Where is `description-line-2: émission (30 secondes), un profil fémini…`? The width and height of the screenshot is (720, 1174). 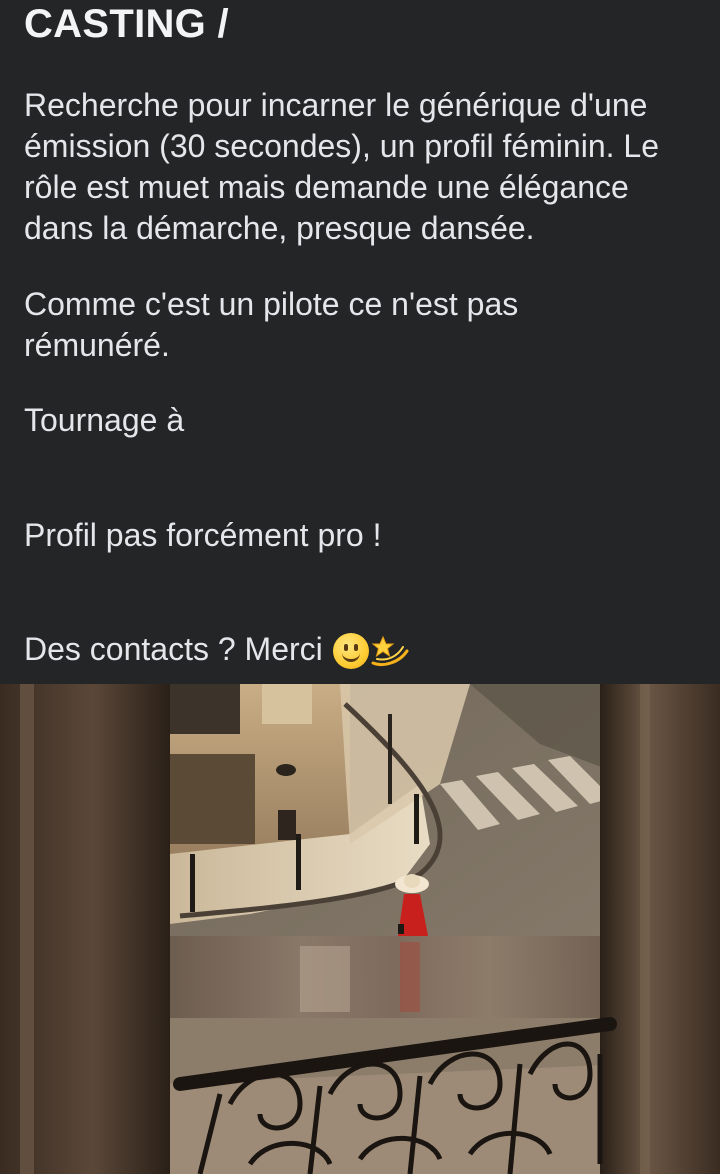 description-line-2: émission (30 secondes), un profil fémini… is located at coordinates (341, 146).